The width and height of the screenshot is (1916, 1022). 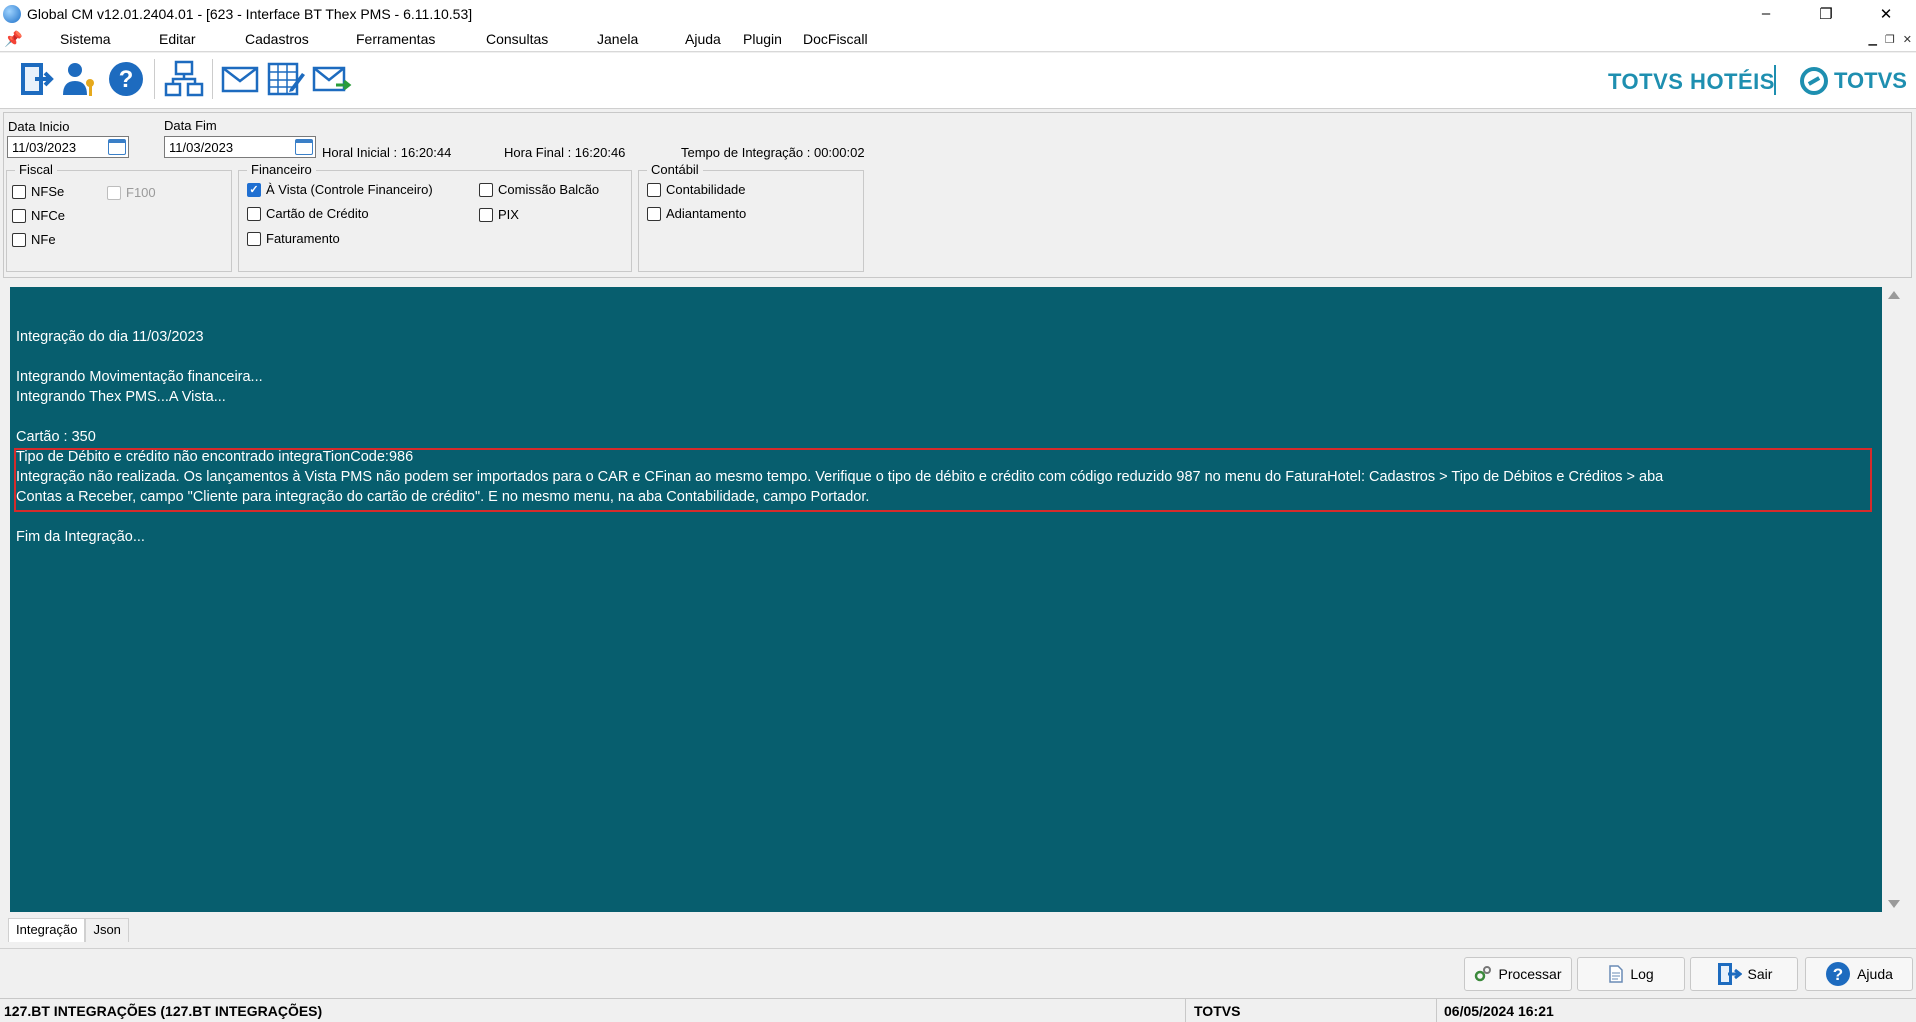 I want to click on menu-docfiscall: DocFiscall, so click(x=835, y=39).